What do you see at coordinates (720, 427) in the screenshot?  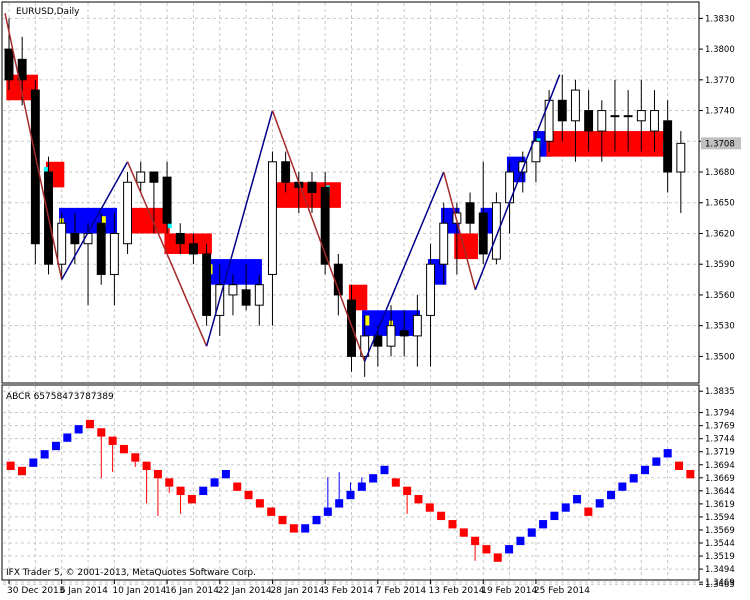 I see `indicator-y-tick-label: 1.3769` at bounding box center [720, 427].